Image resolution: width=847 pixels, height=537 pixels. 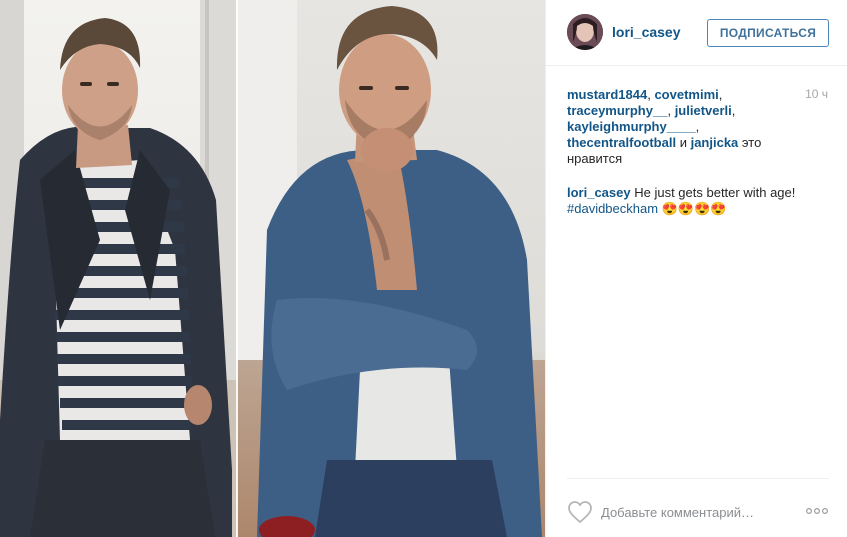 I want to click on follow-button: ПОДПИСАТЬСЯ, so click(x=768, y=33).